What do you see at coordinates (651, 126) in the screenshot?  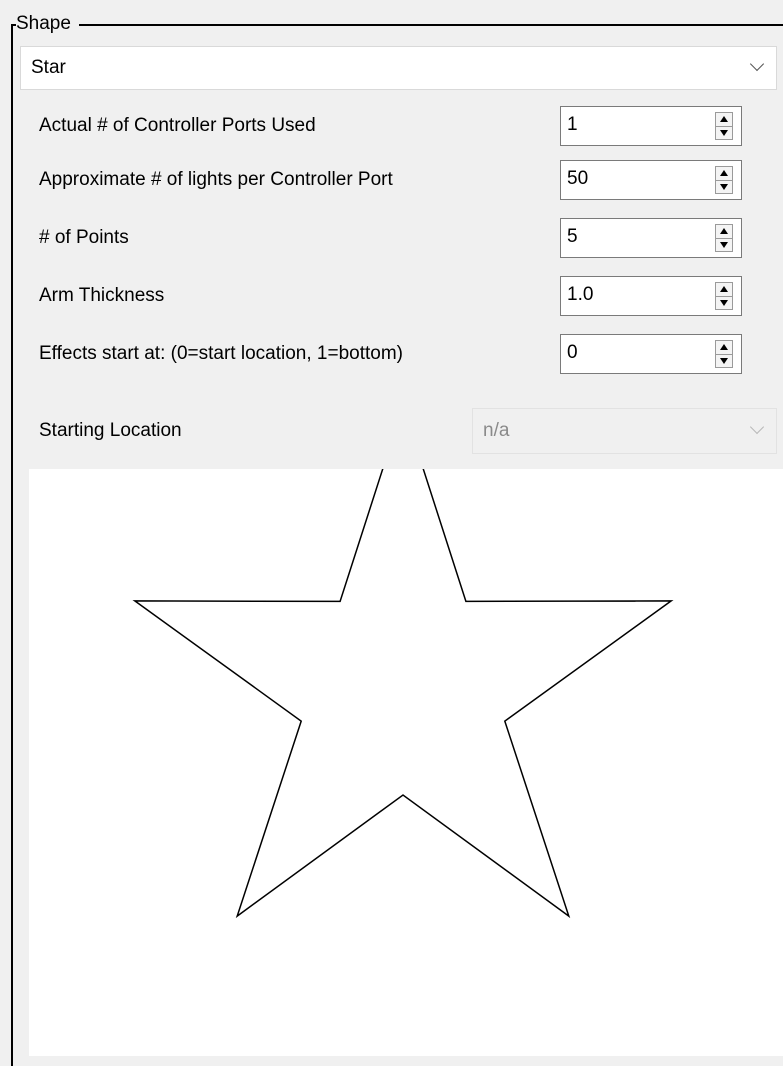 I see `controller-ports-spinner: 1` at bounding box center [651, 126].